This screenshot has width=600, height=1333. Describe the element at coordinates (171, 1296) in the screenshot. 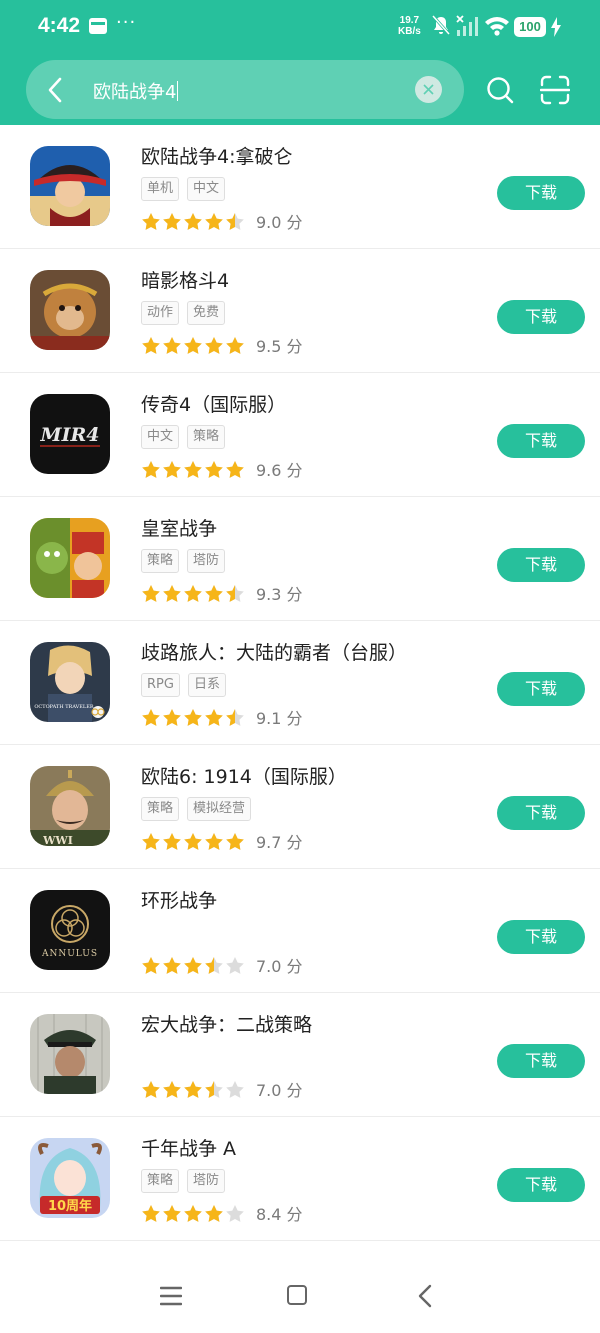

I see `menu-icon` at that location.